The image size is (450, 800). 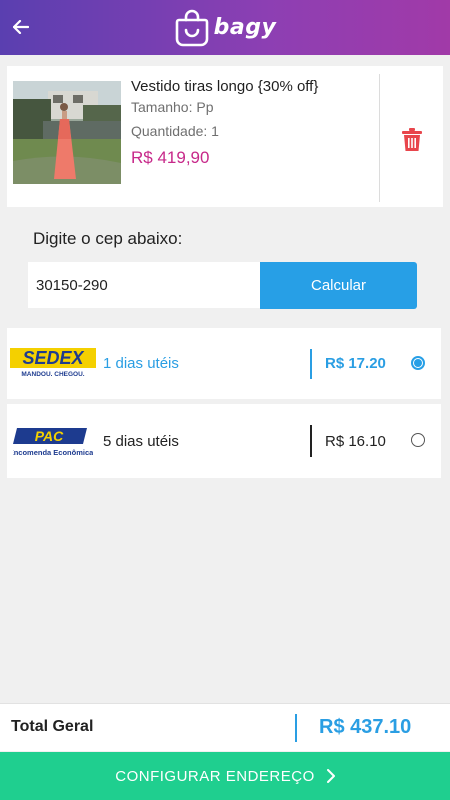 I want to click on shipping-radio-selected, so click(x=418, y=363).